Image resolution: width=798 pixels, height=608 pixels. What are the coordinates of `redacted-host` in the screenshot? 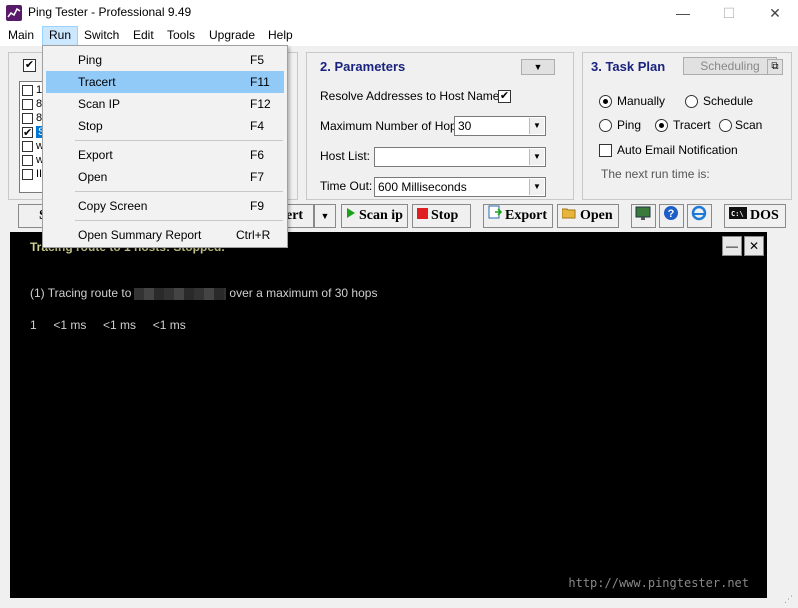 It's located at (180, 293).